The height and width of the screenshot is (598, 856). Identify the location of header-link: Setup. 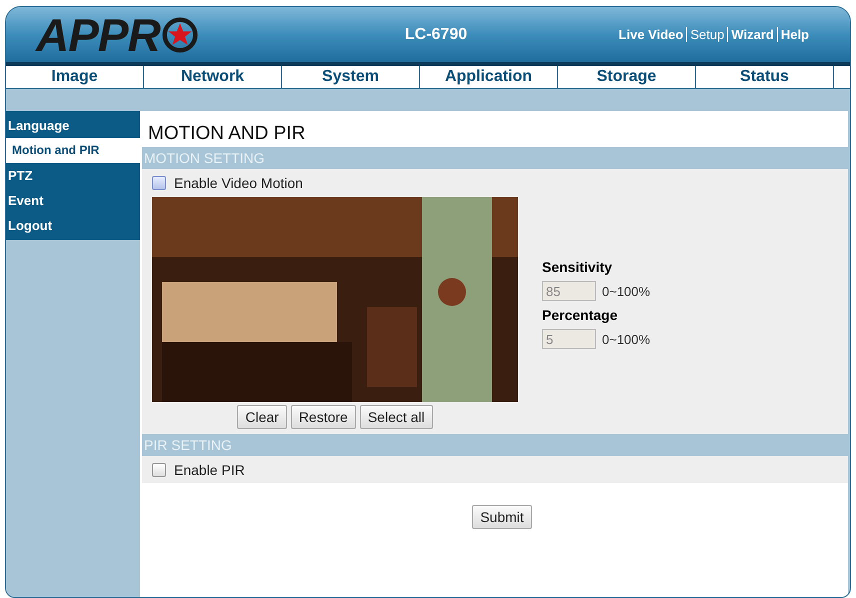
(707, 34).